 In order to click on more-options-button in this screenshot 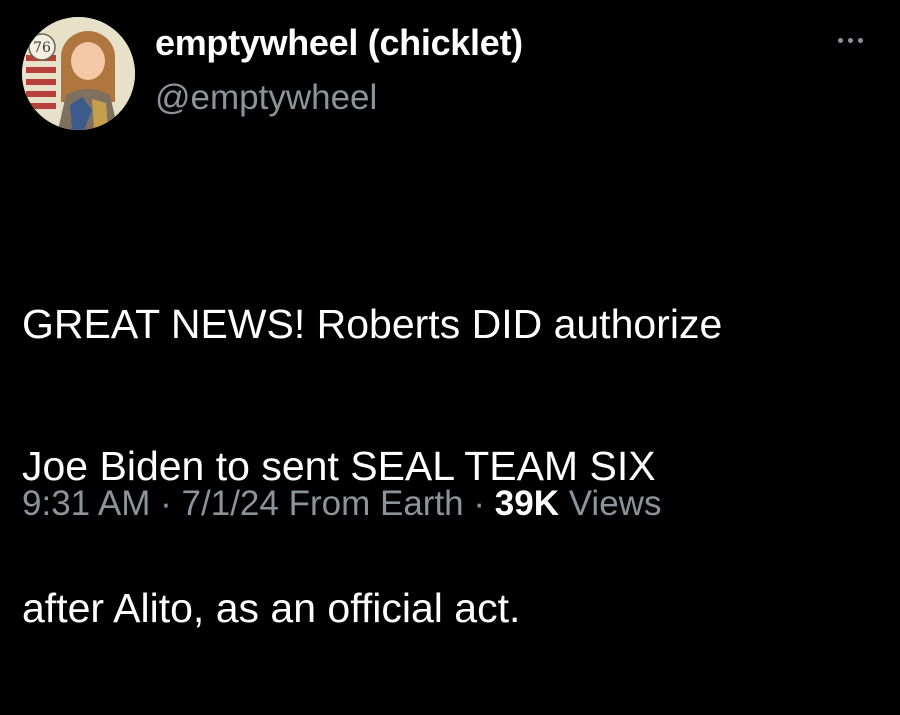, I will do `click(855, 40)`.